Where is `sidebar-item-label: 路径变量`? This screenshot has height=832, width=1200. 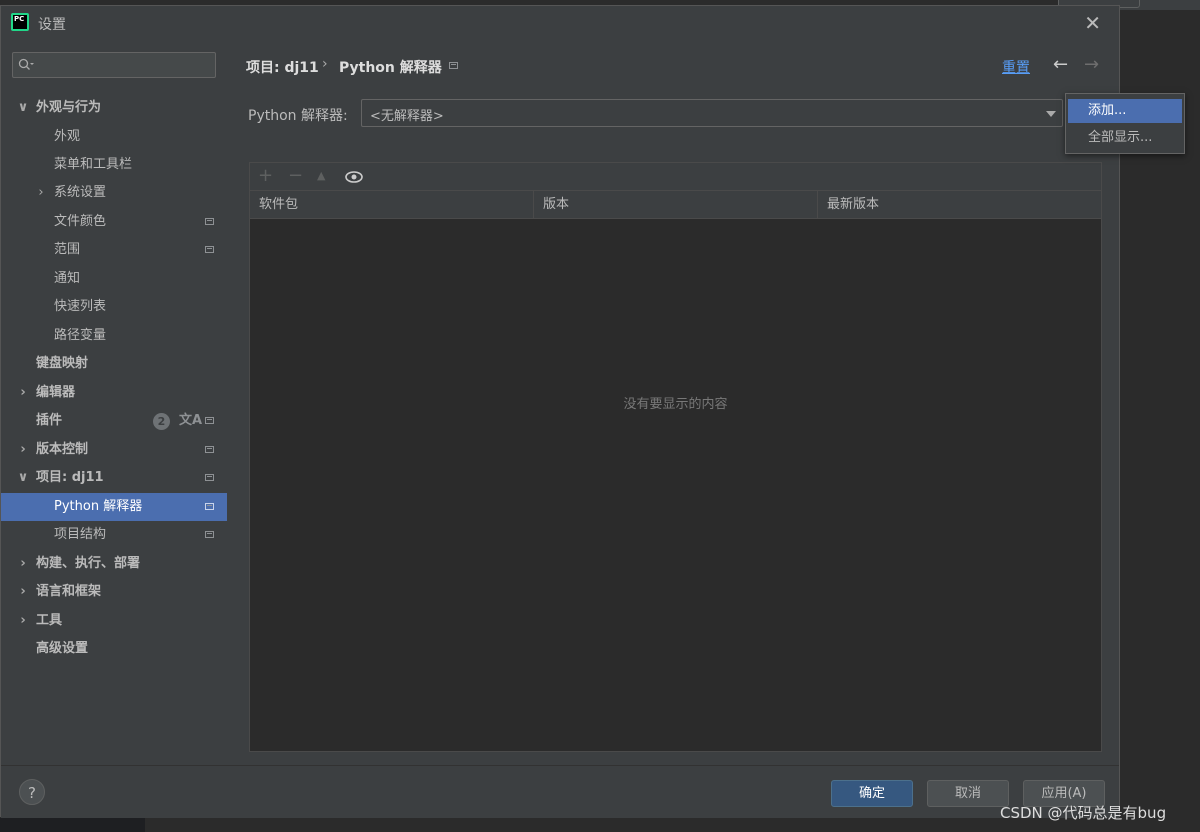 sidebar-item-label: 路径变量 is located at coordinates (80, 335).